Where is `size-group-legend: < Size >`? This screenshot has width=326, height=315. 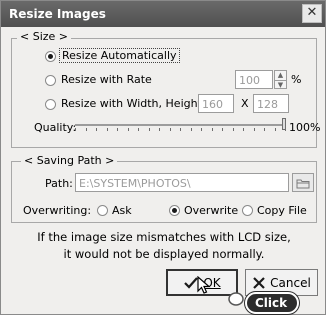
size-group-legend: < Size > is located at coordinates (44, 36).